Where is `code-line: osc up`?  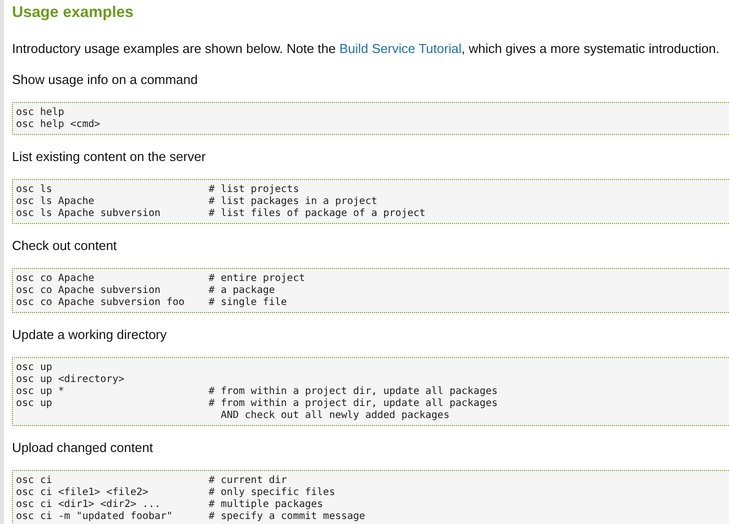
code-line: osc up is located at coordinates (35, 368).